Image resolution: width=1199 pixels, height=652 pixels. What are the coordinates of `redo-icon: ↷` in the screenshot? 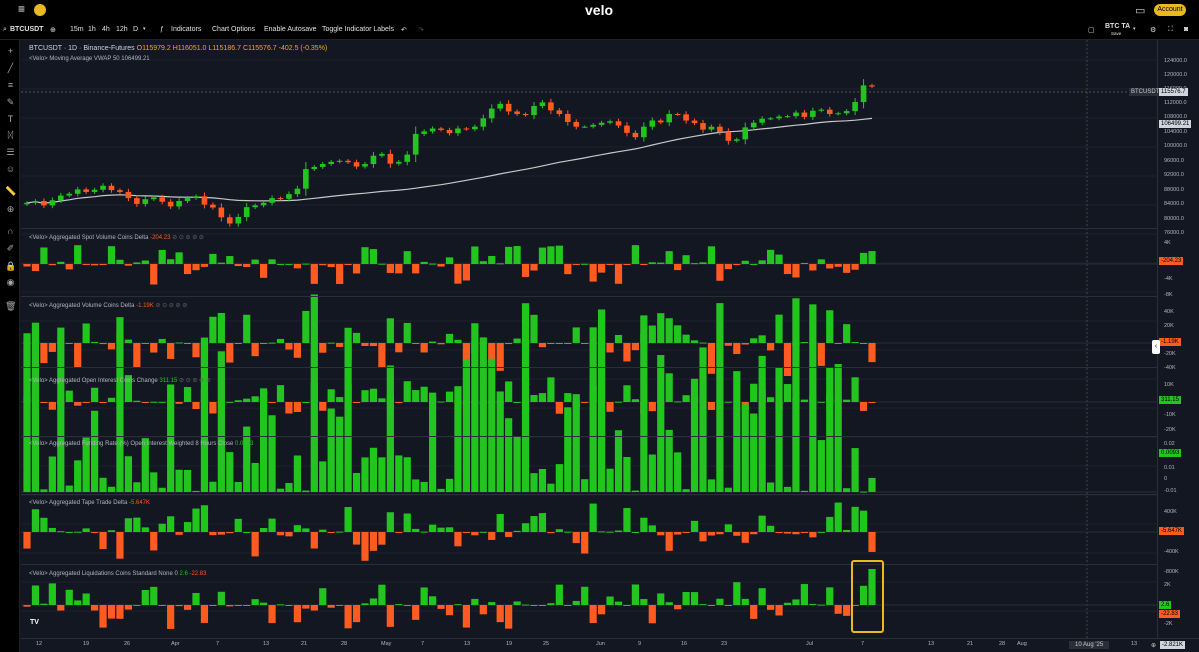 It's located at (421, 30).